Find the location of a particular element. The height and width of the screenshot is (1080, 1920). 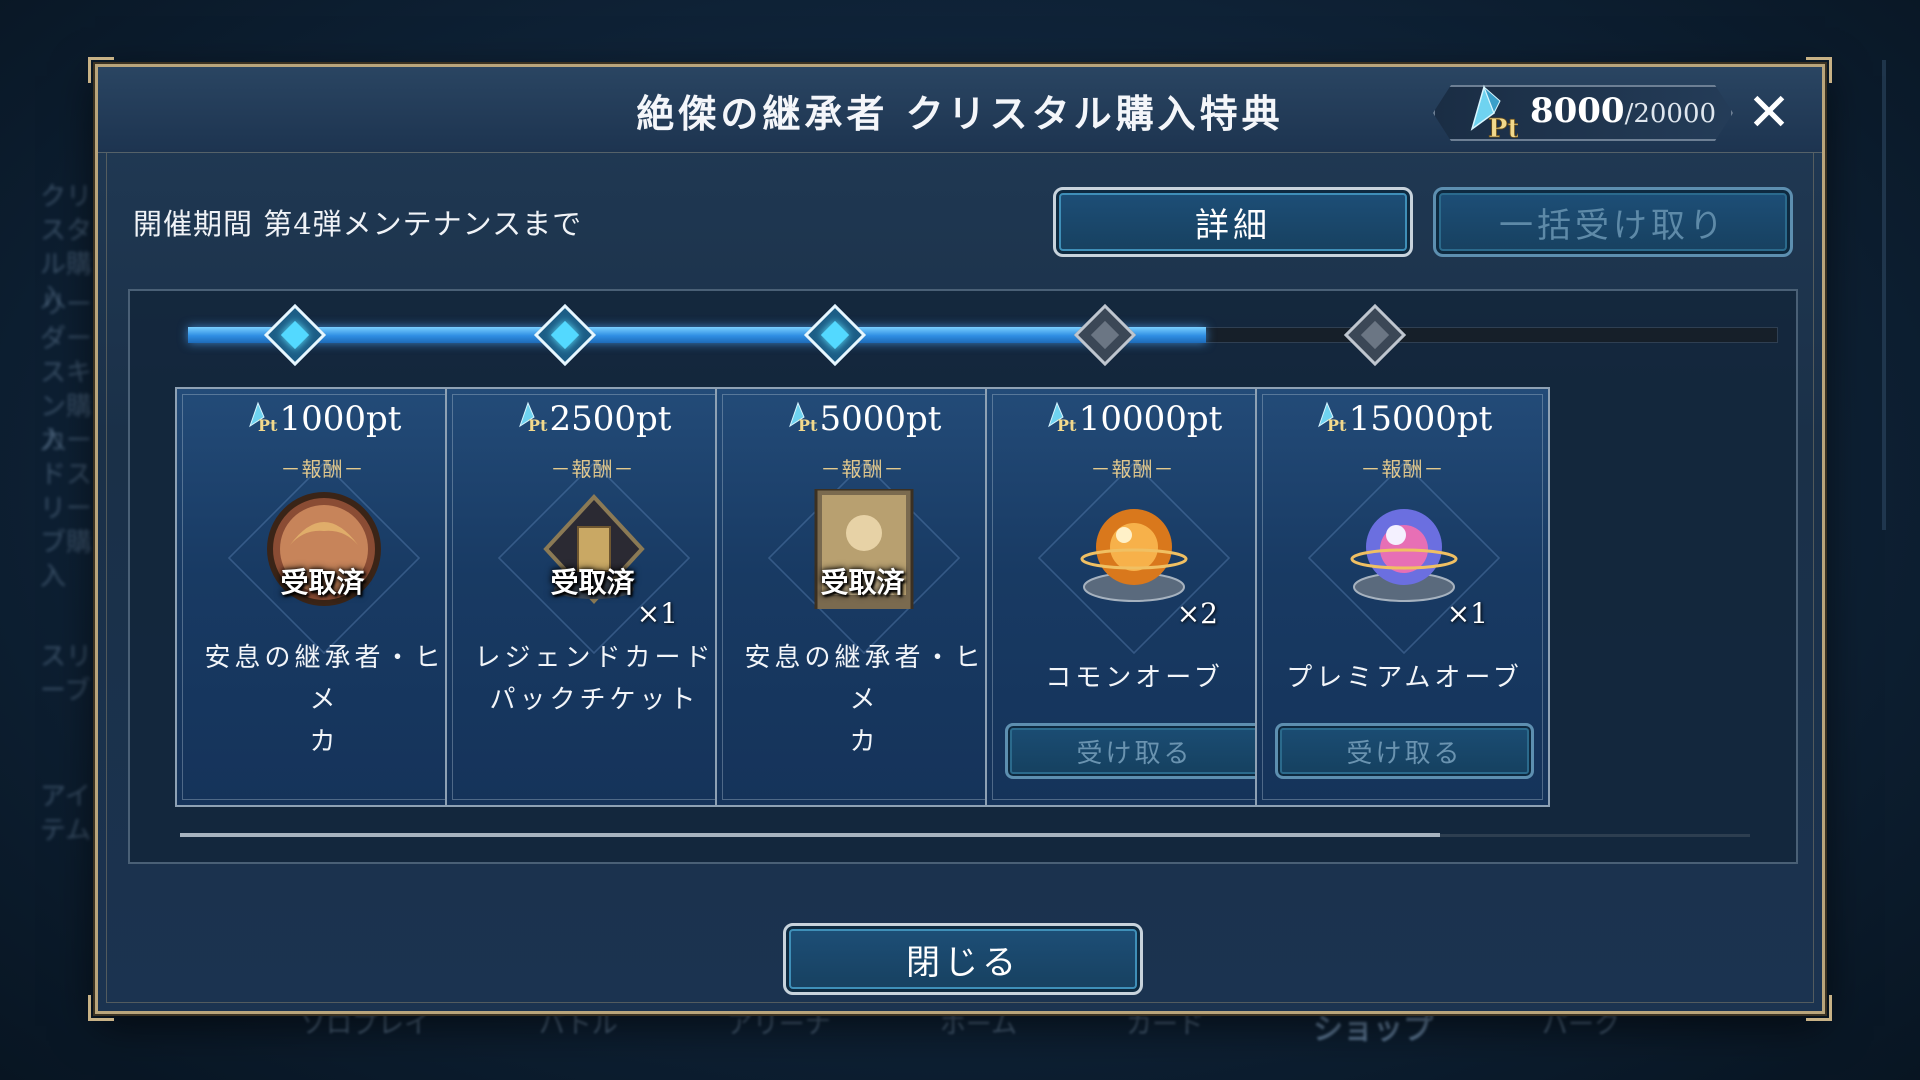

reward-name: コモンオーブ is located at coordinates (1134, 678).